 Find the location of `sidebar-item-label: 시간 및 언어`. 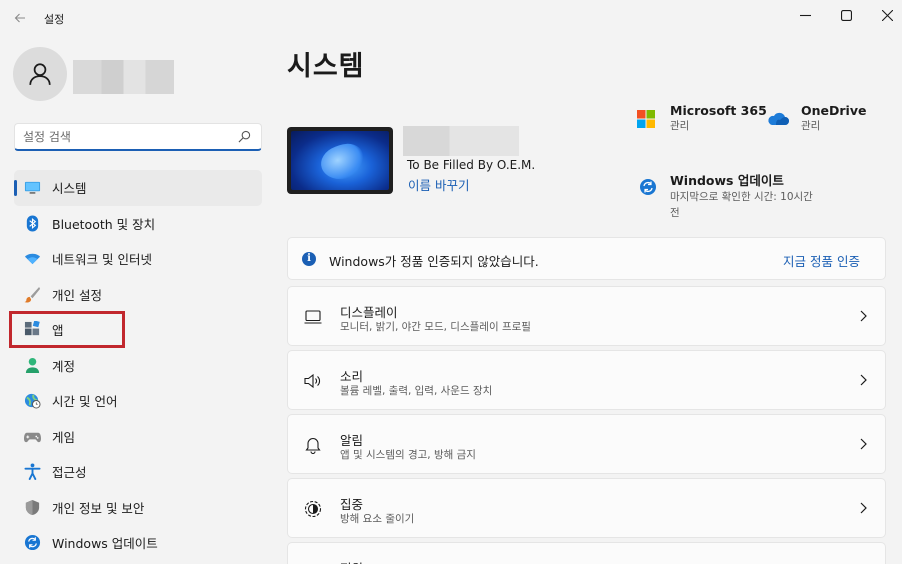

sidebar-item-label: 시간 및 언어 is located at coordinates (85, 402).